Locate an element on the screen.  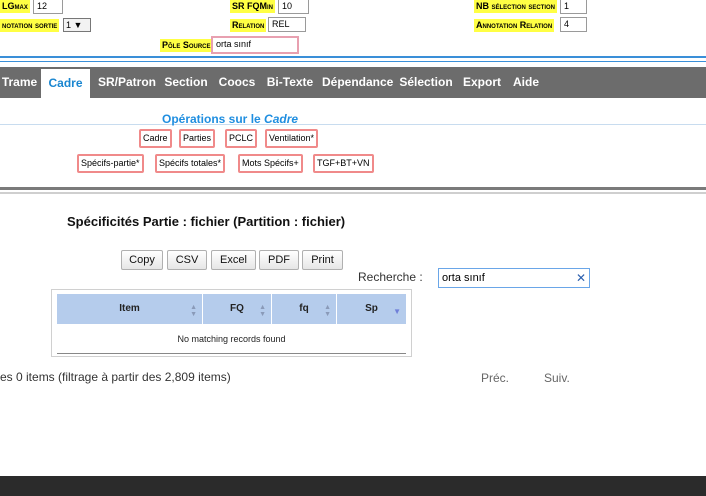
ops-bottom-shadow is located at coordinates (353, 193).